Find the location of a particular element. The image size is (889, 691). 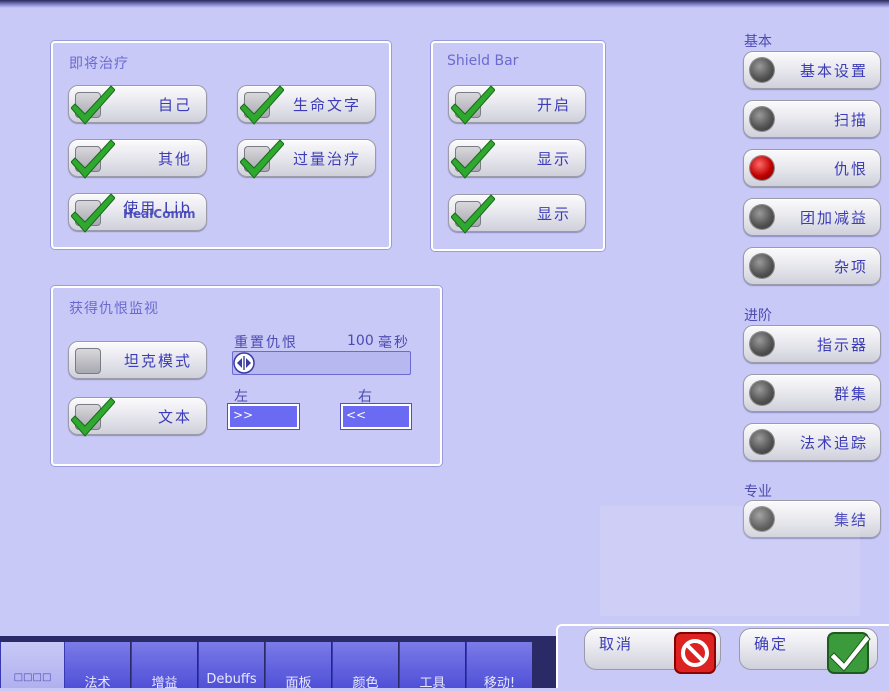

right-text-input: << is located at coordinates (376, 416).